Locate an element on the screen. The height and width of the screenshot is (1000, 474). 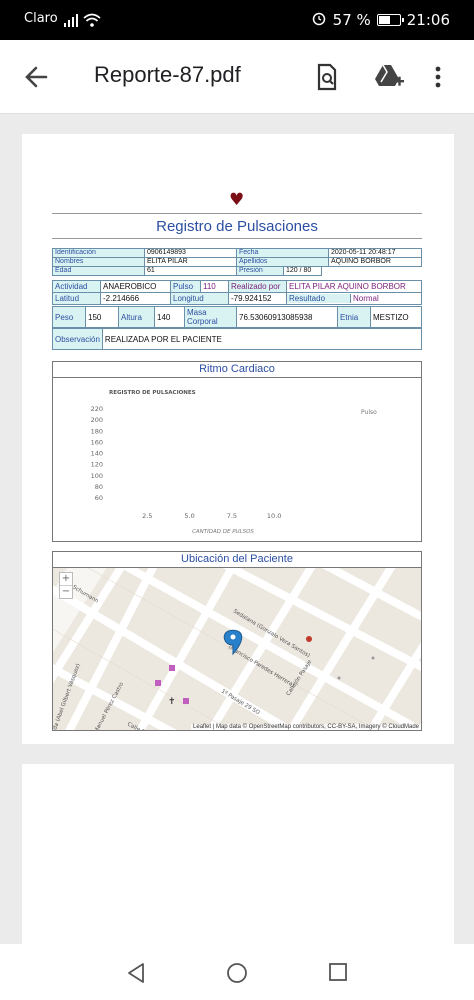
search-document-icon is located at coordinates (327, 77).